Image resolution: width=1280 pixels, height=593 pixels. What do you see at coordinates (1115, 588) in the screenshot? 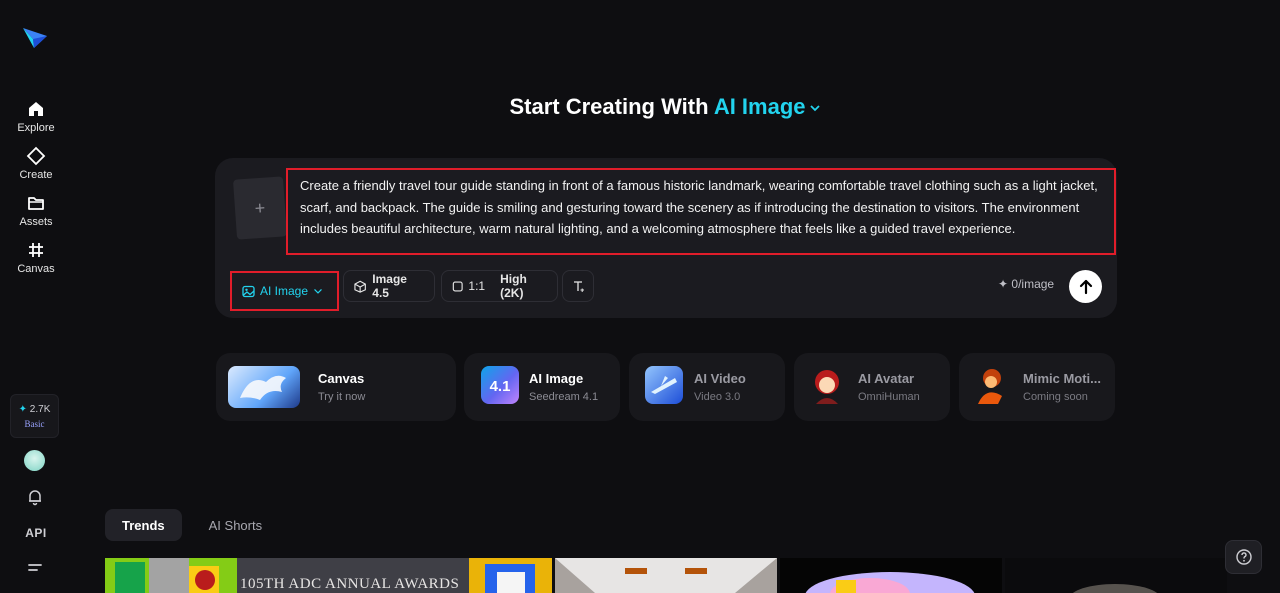
I see `dark-scene-image` at bounding box center [1115, 588].